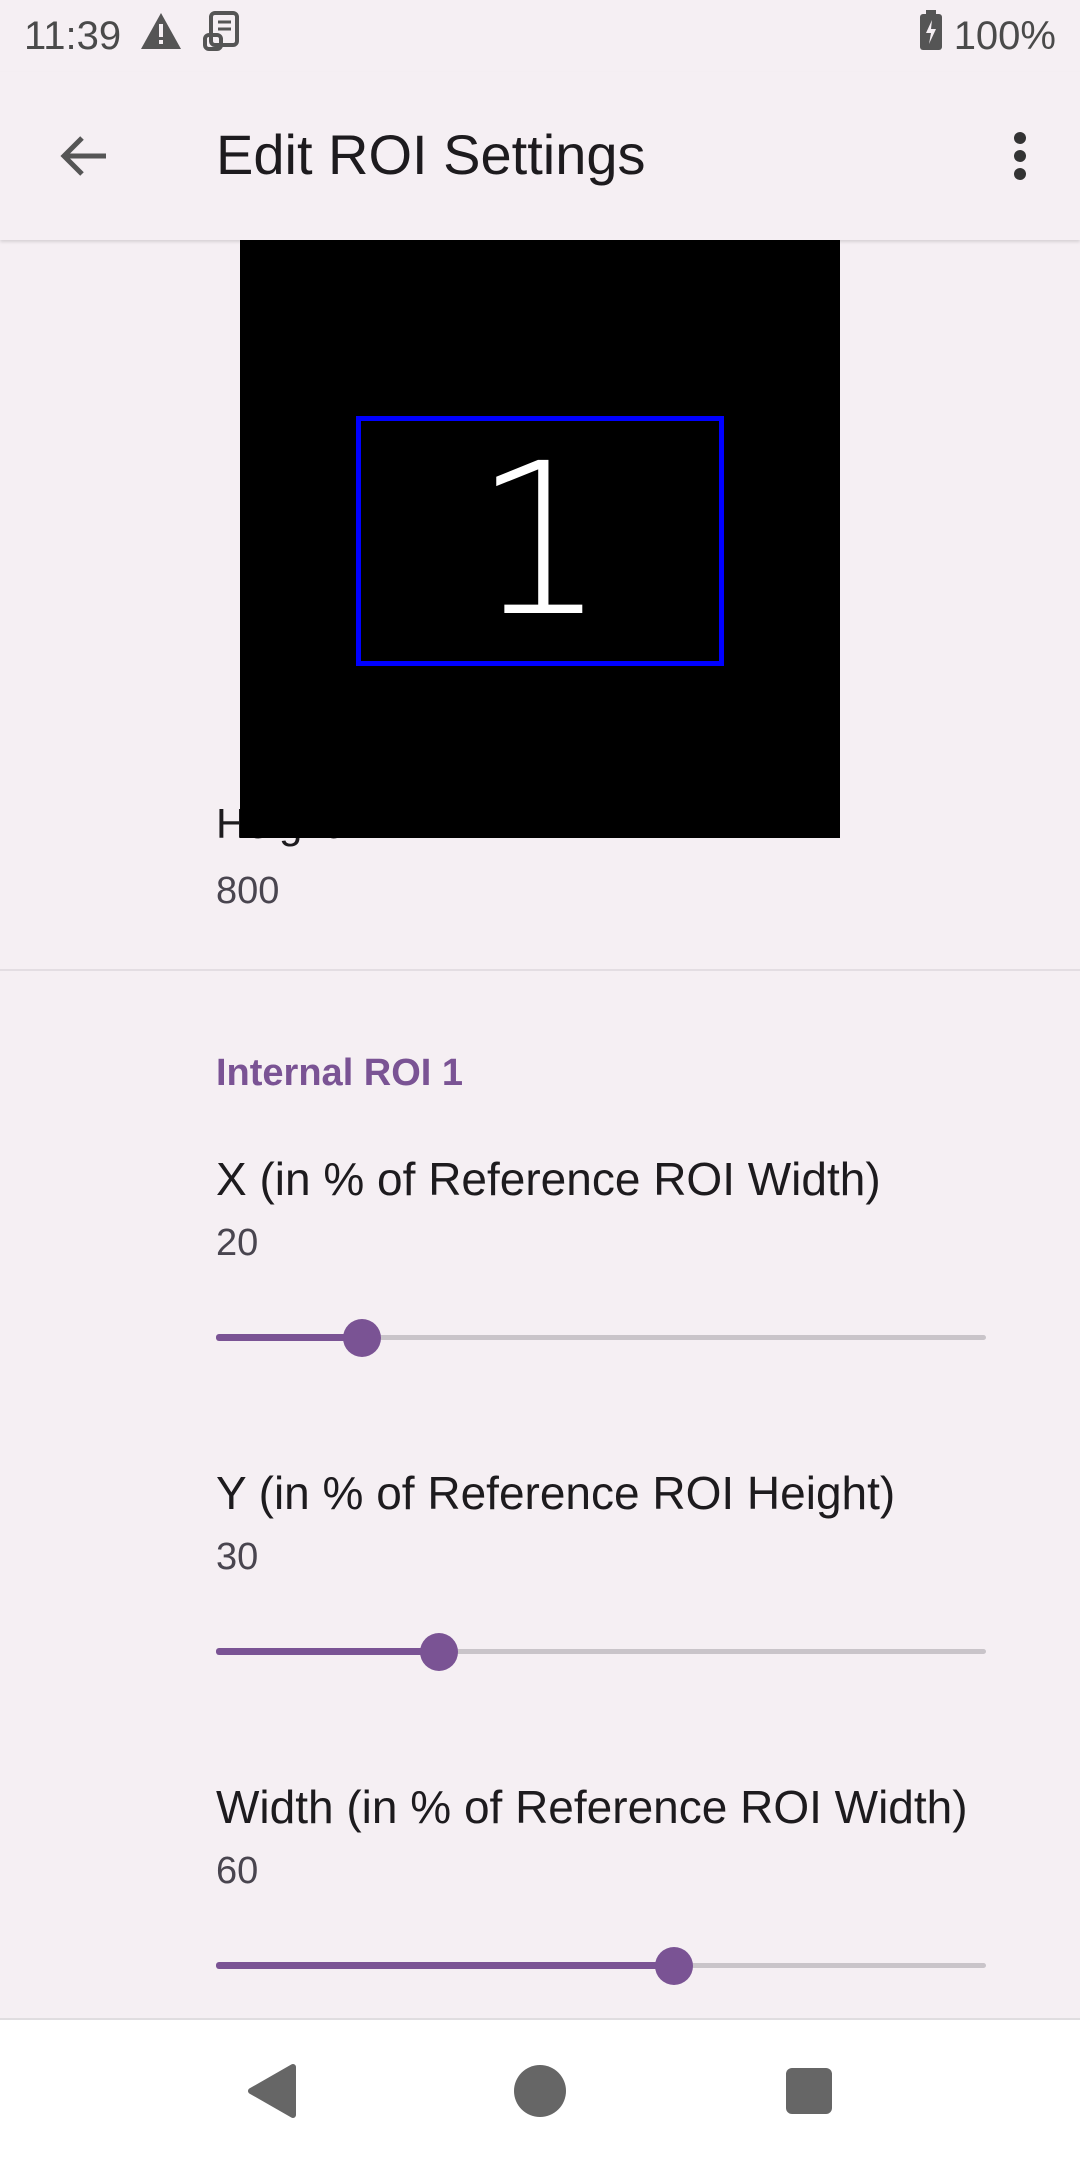 The width and height of the screenshot is (1080, 2160). Describe the element at coordinates (931, 36) in the screenshot. I see `battery-charging-icon` at that location.